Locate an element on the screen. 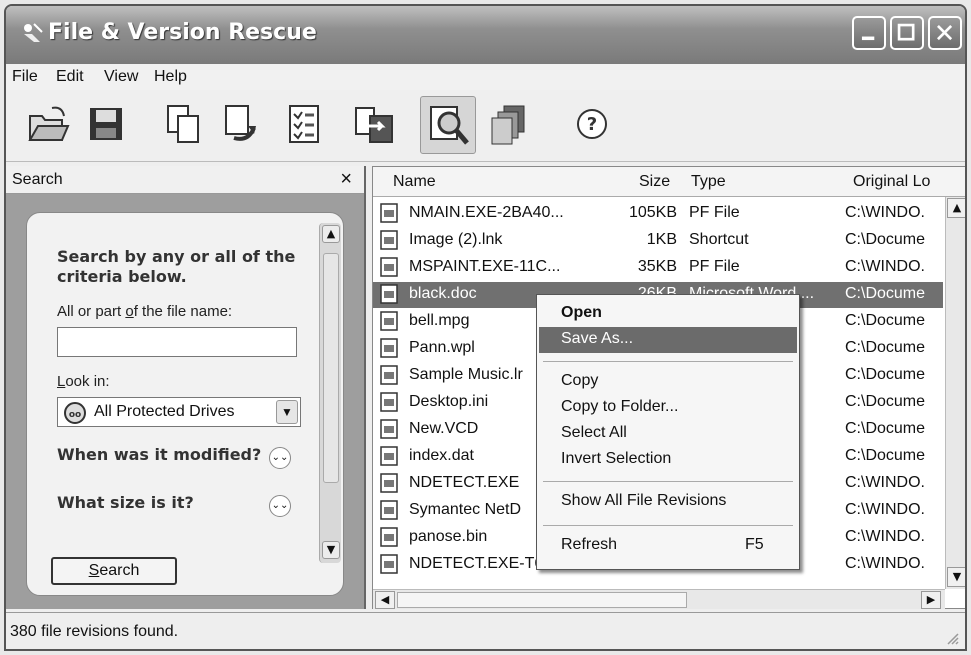 The image size is (971, 655). title-bar: File & Version Rescue is located at coordinates (485, 35).